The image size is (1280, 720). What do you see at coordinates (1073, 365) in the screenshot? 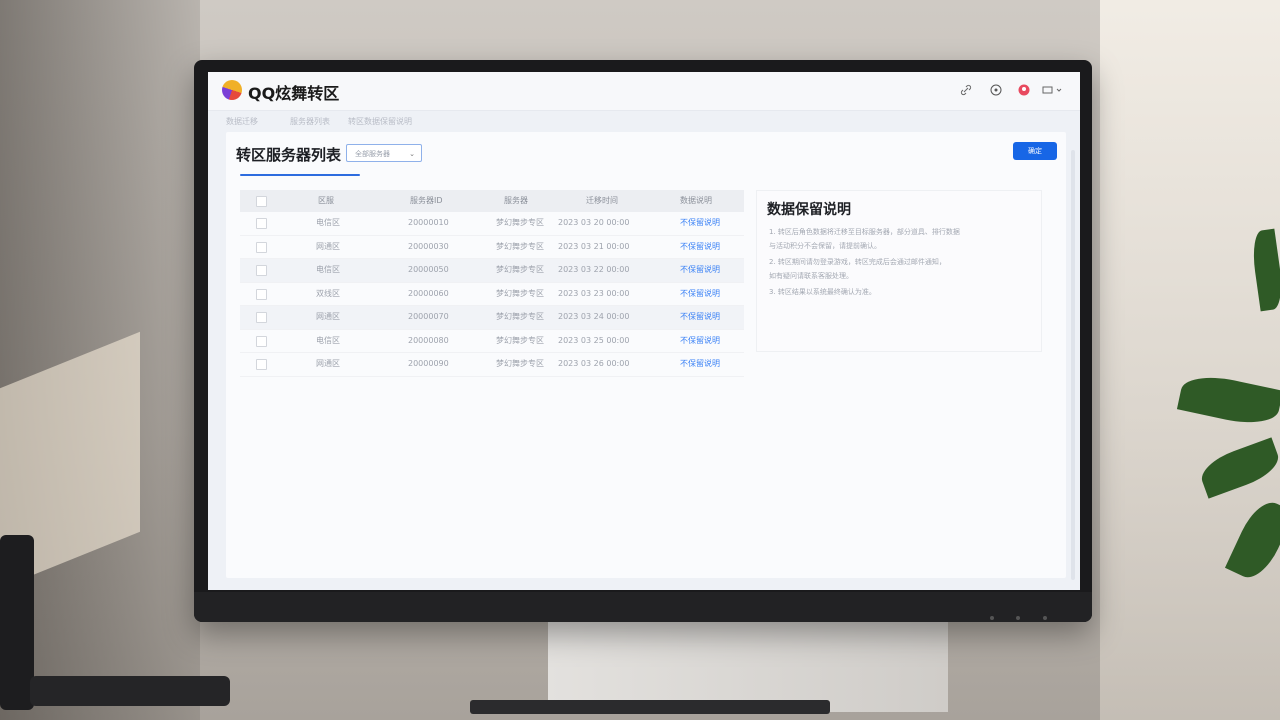
I see `vertical-scrollbar` at bounding box center [1073, 365].